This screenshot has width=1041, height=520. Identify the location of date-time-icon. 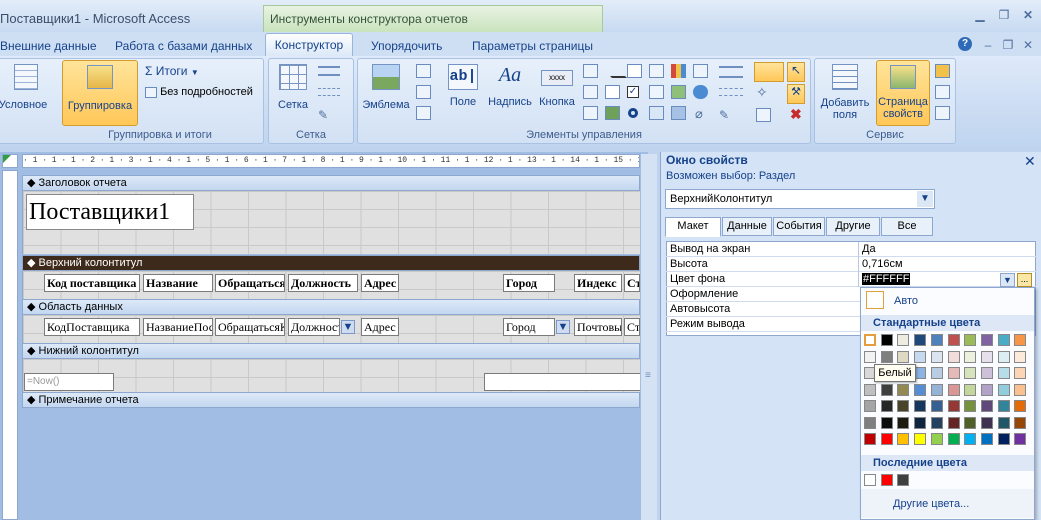
(423, 92).